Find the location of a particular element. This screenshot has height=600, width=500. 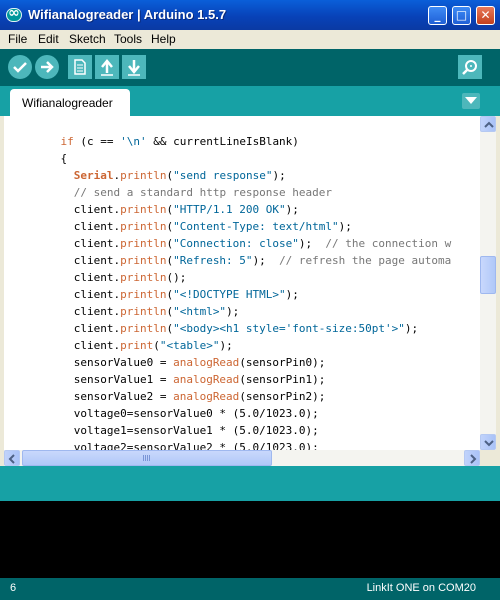

code-token: voltage0=sensorValue0 * (5.0/1023.0); is located at coordinates (176, 413).